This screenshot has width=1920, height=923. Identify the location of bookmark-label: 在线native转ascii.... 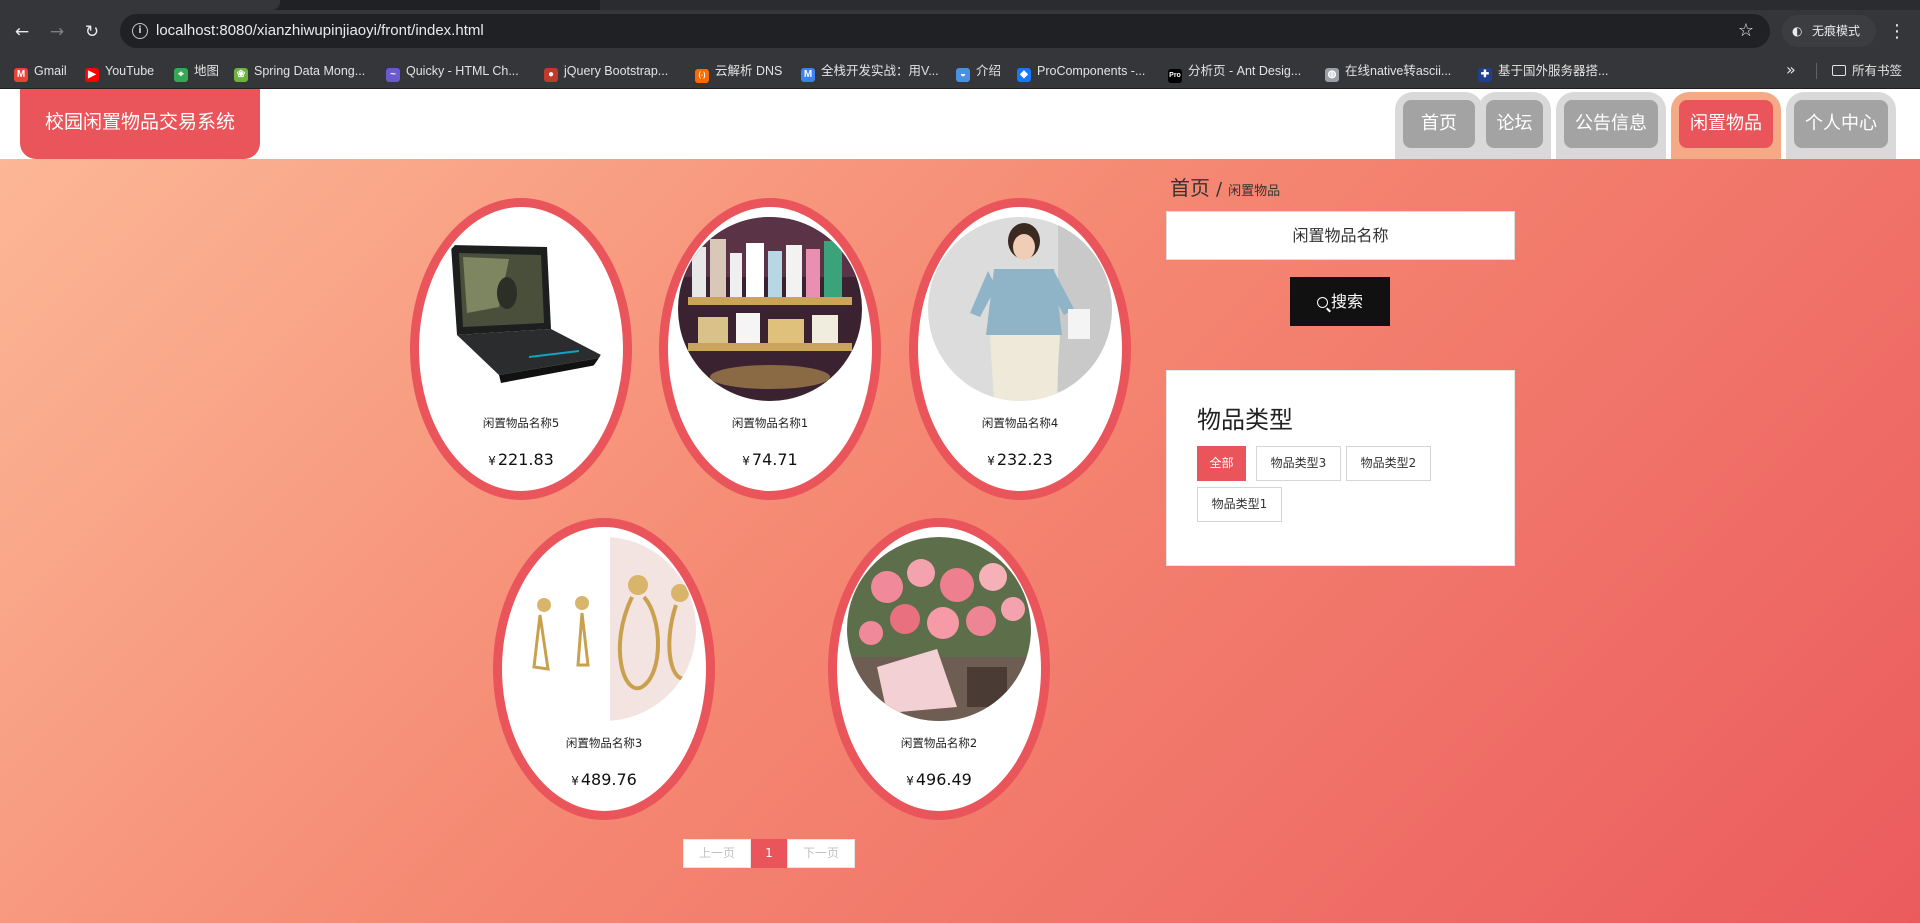
(1398, 71).